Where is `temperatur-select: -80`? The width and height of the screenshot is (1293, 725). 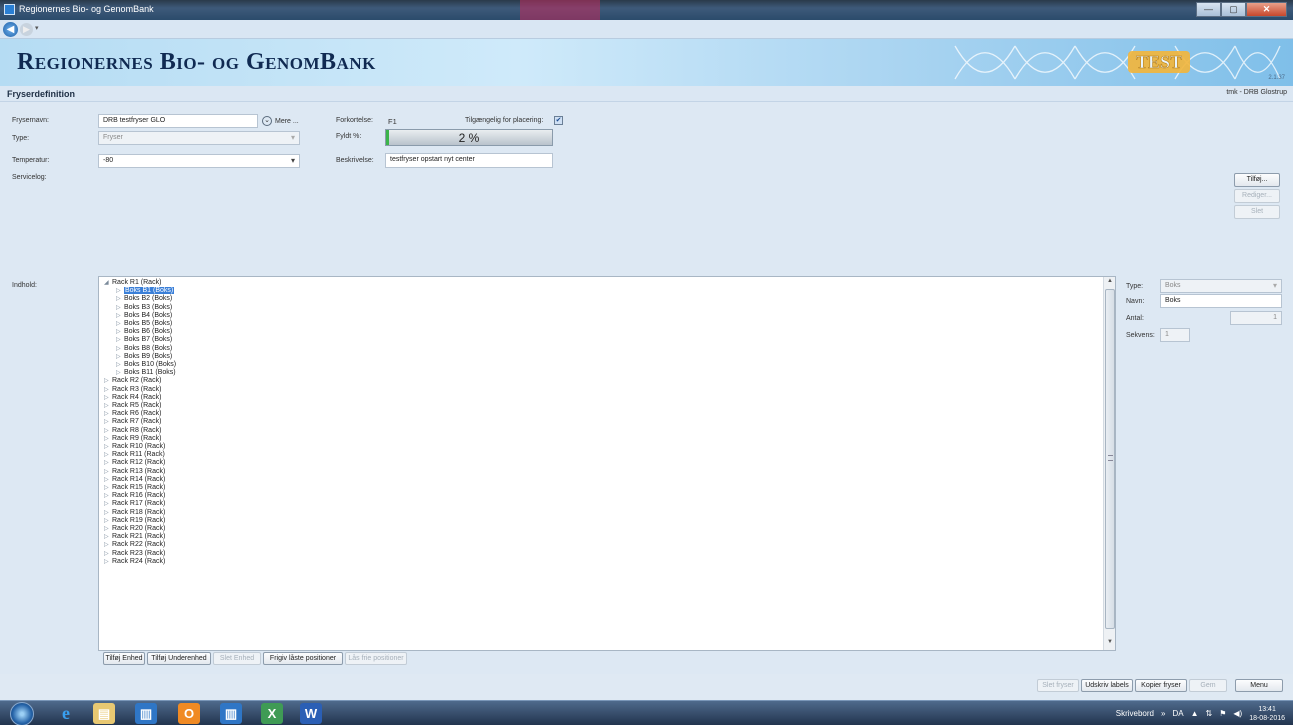
temperatur-select: -80 is located at coordinates (199, 161).